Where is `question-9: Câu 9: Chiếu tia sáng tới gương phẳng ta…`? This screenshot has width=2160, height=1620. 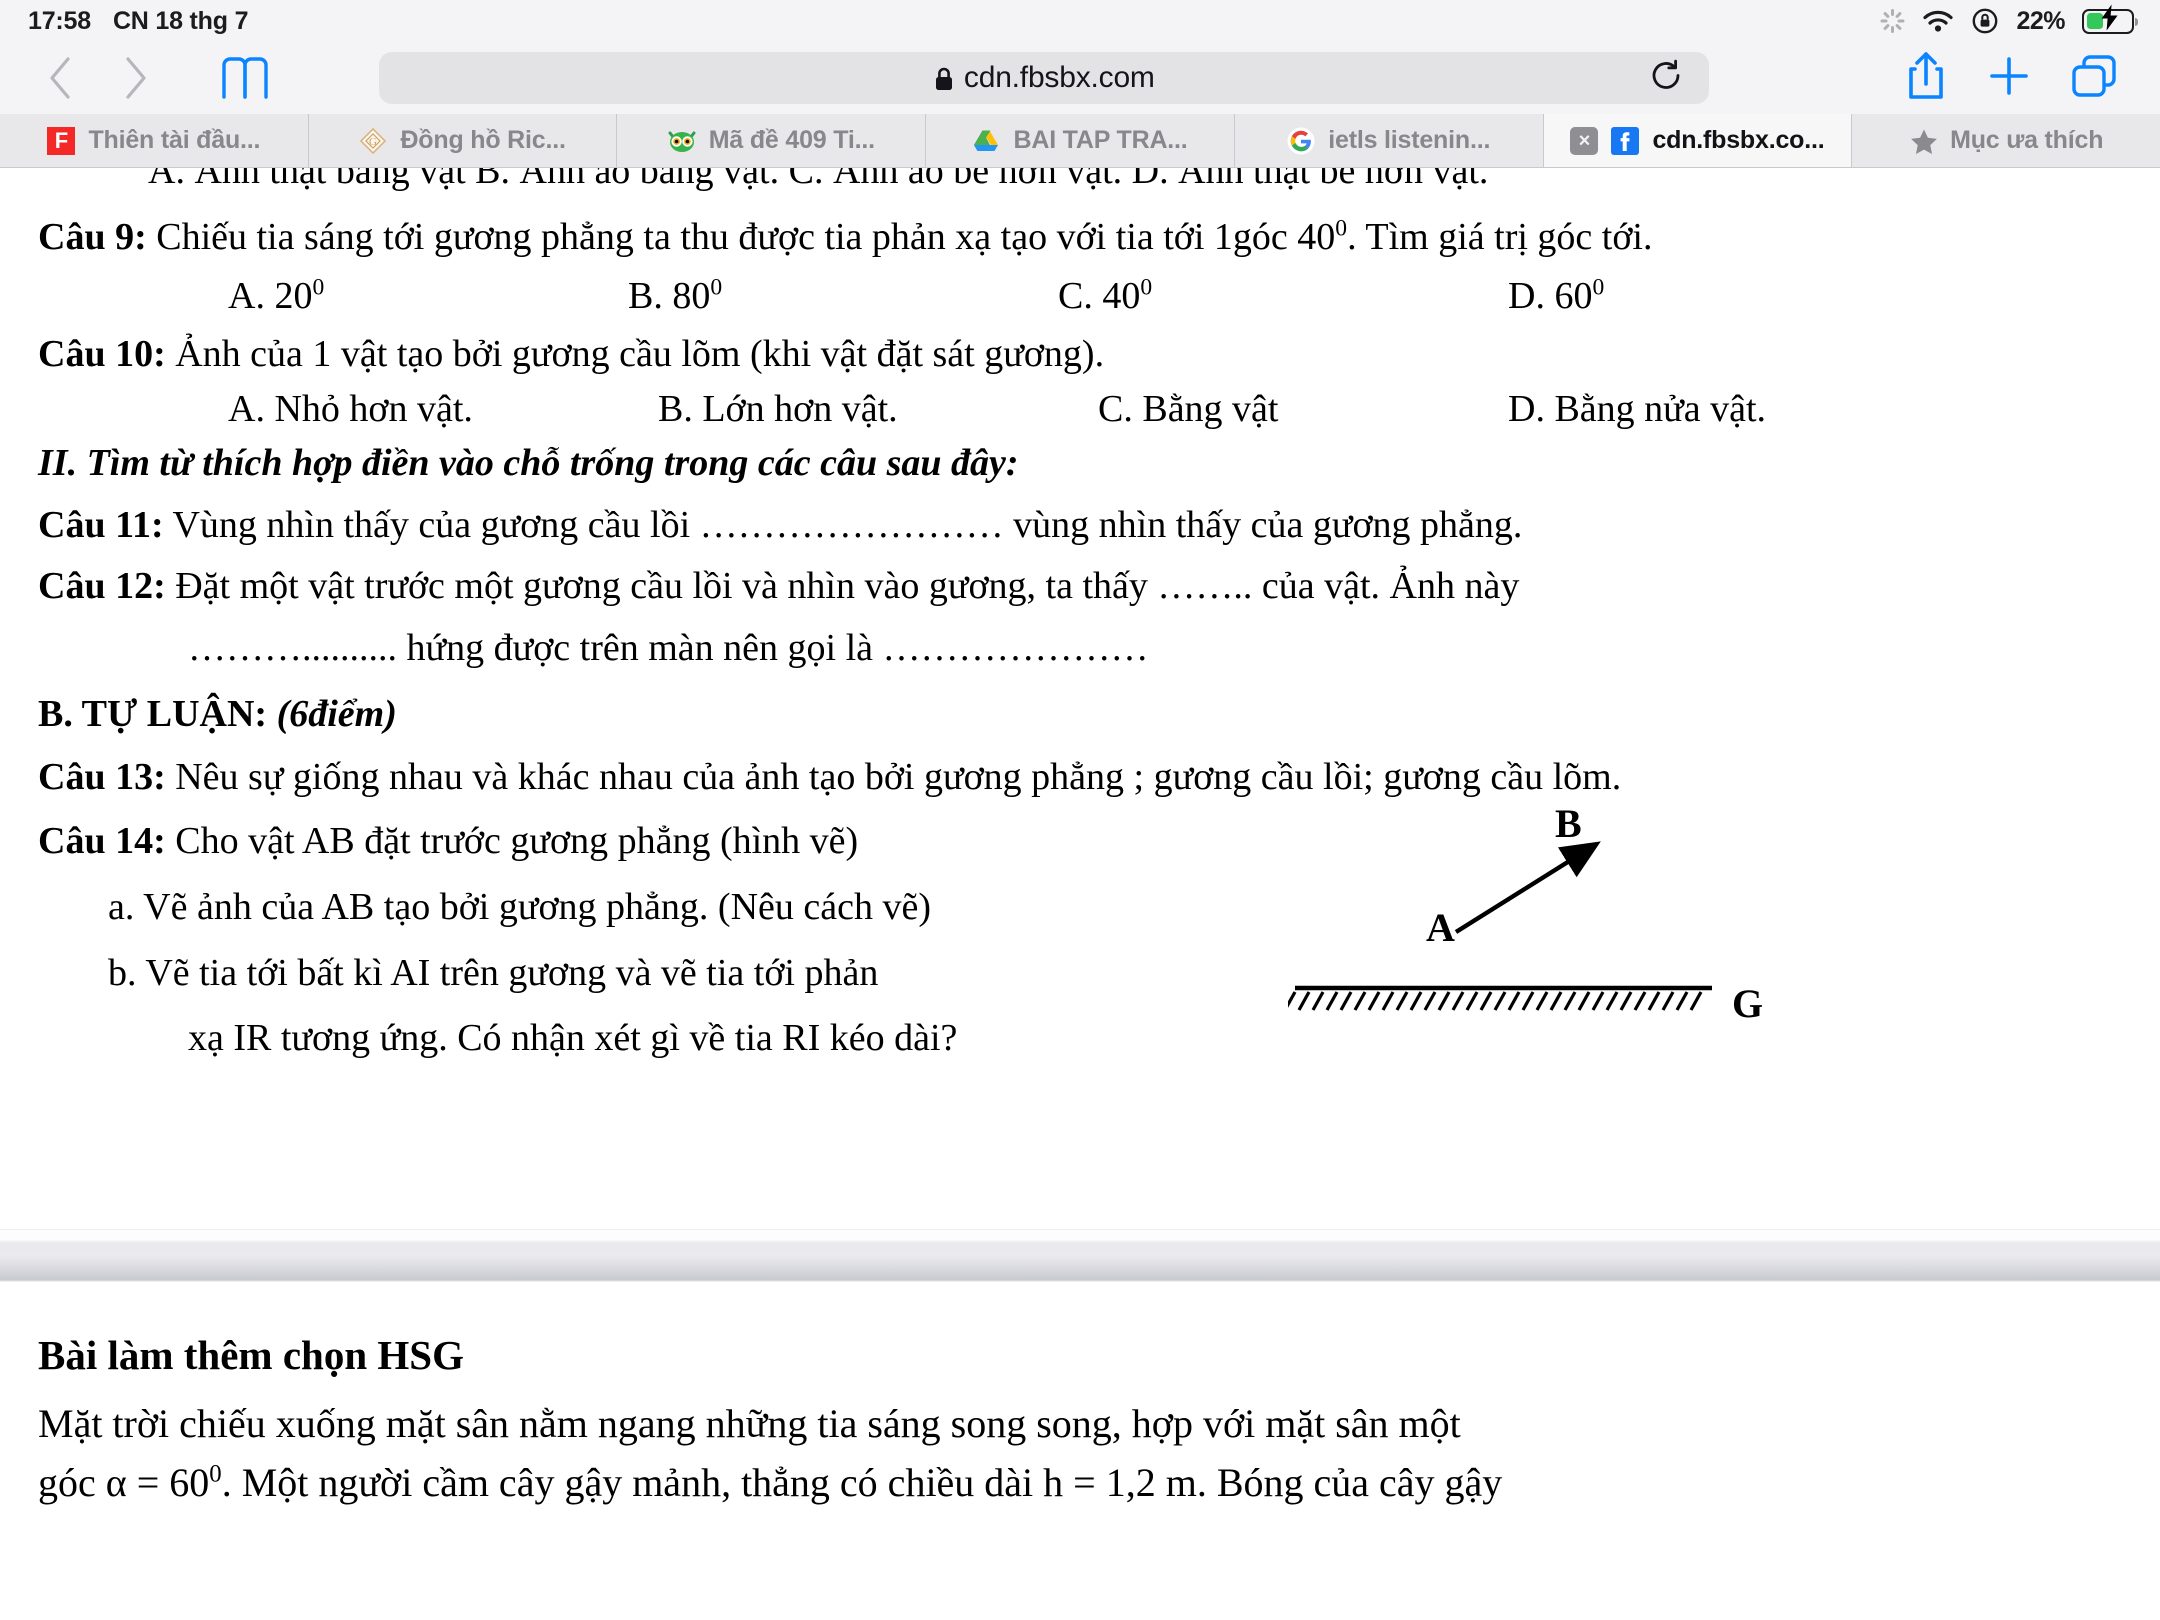
question-9: Câu 9: Chiếu tia sáng tới gương phẳng ta… is located at coordinates (1080, 238).